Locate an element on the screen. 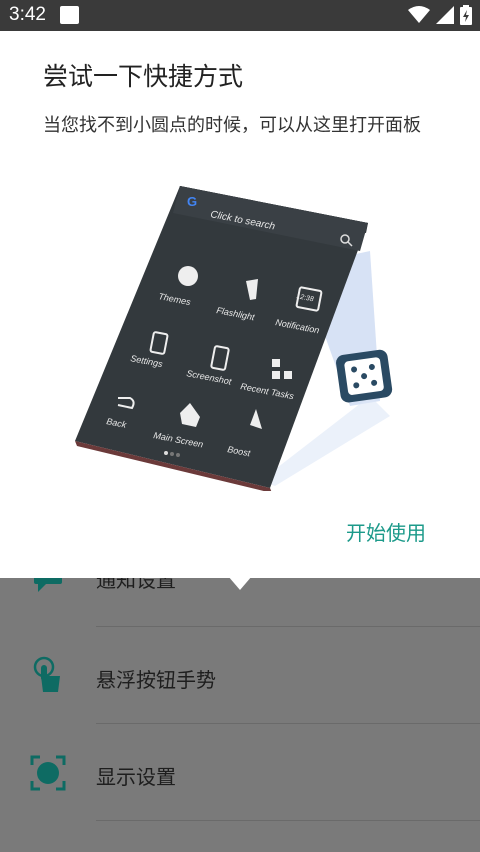 The height and width of the screenshot is (852, 480). list-item-label: 显示设置 is located at coordinates (136, 777).